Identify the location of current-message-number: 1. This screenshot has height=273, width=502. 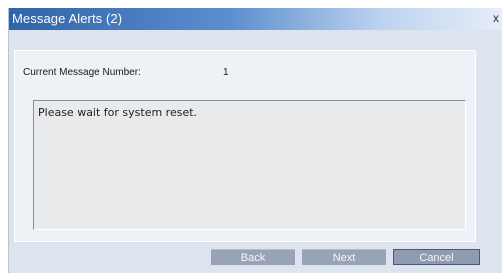
(226, 72).